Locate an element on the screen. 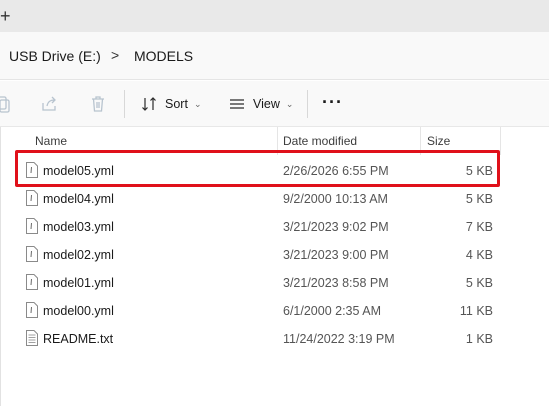  sort-button: Sort ⌄ is located at coordinates (171, 104).